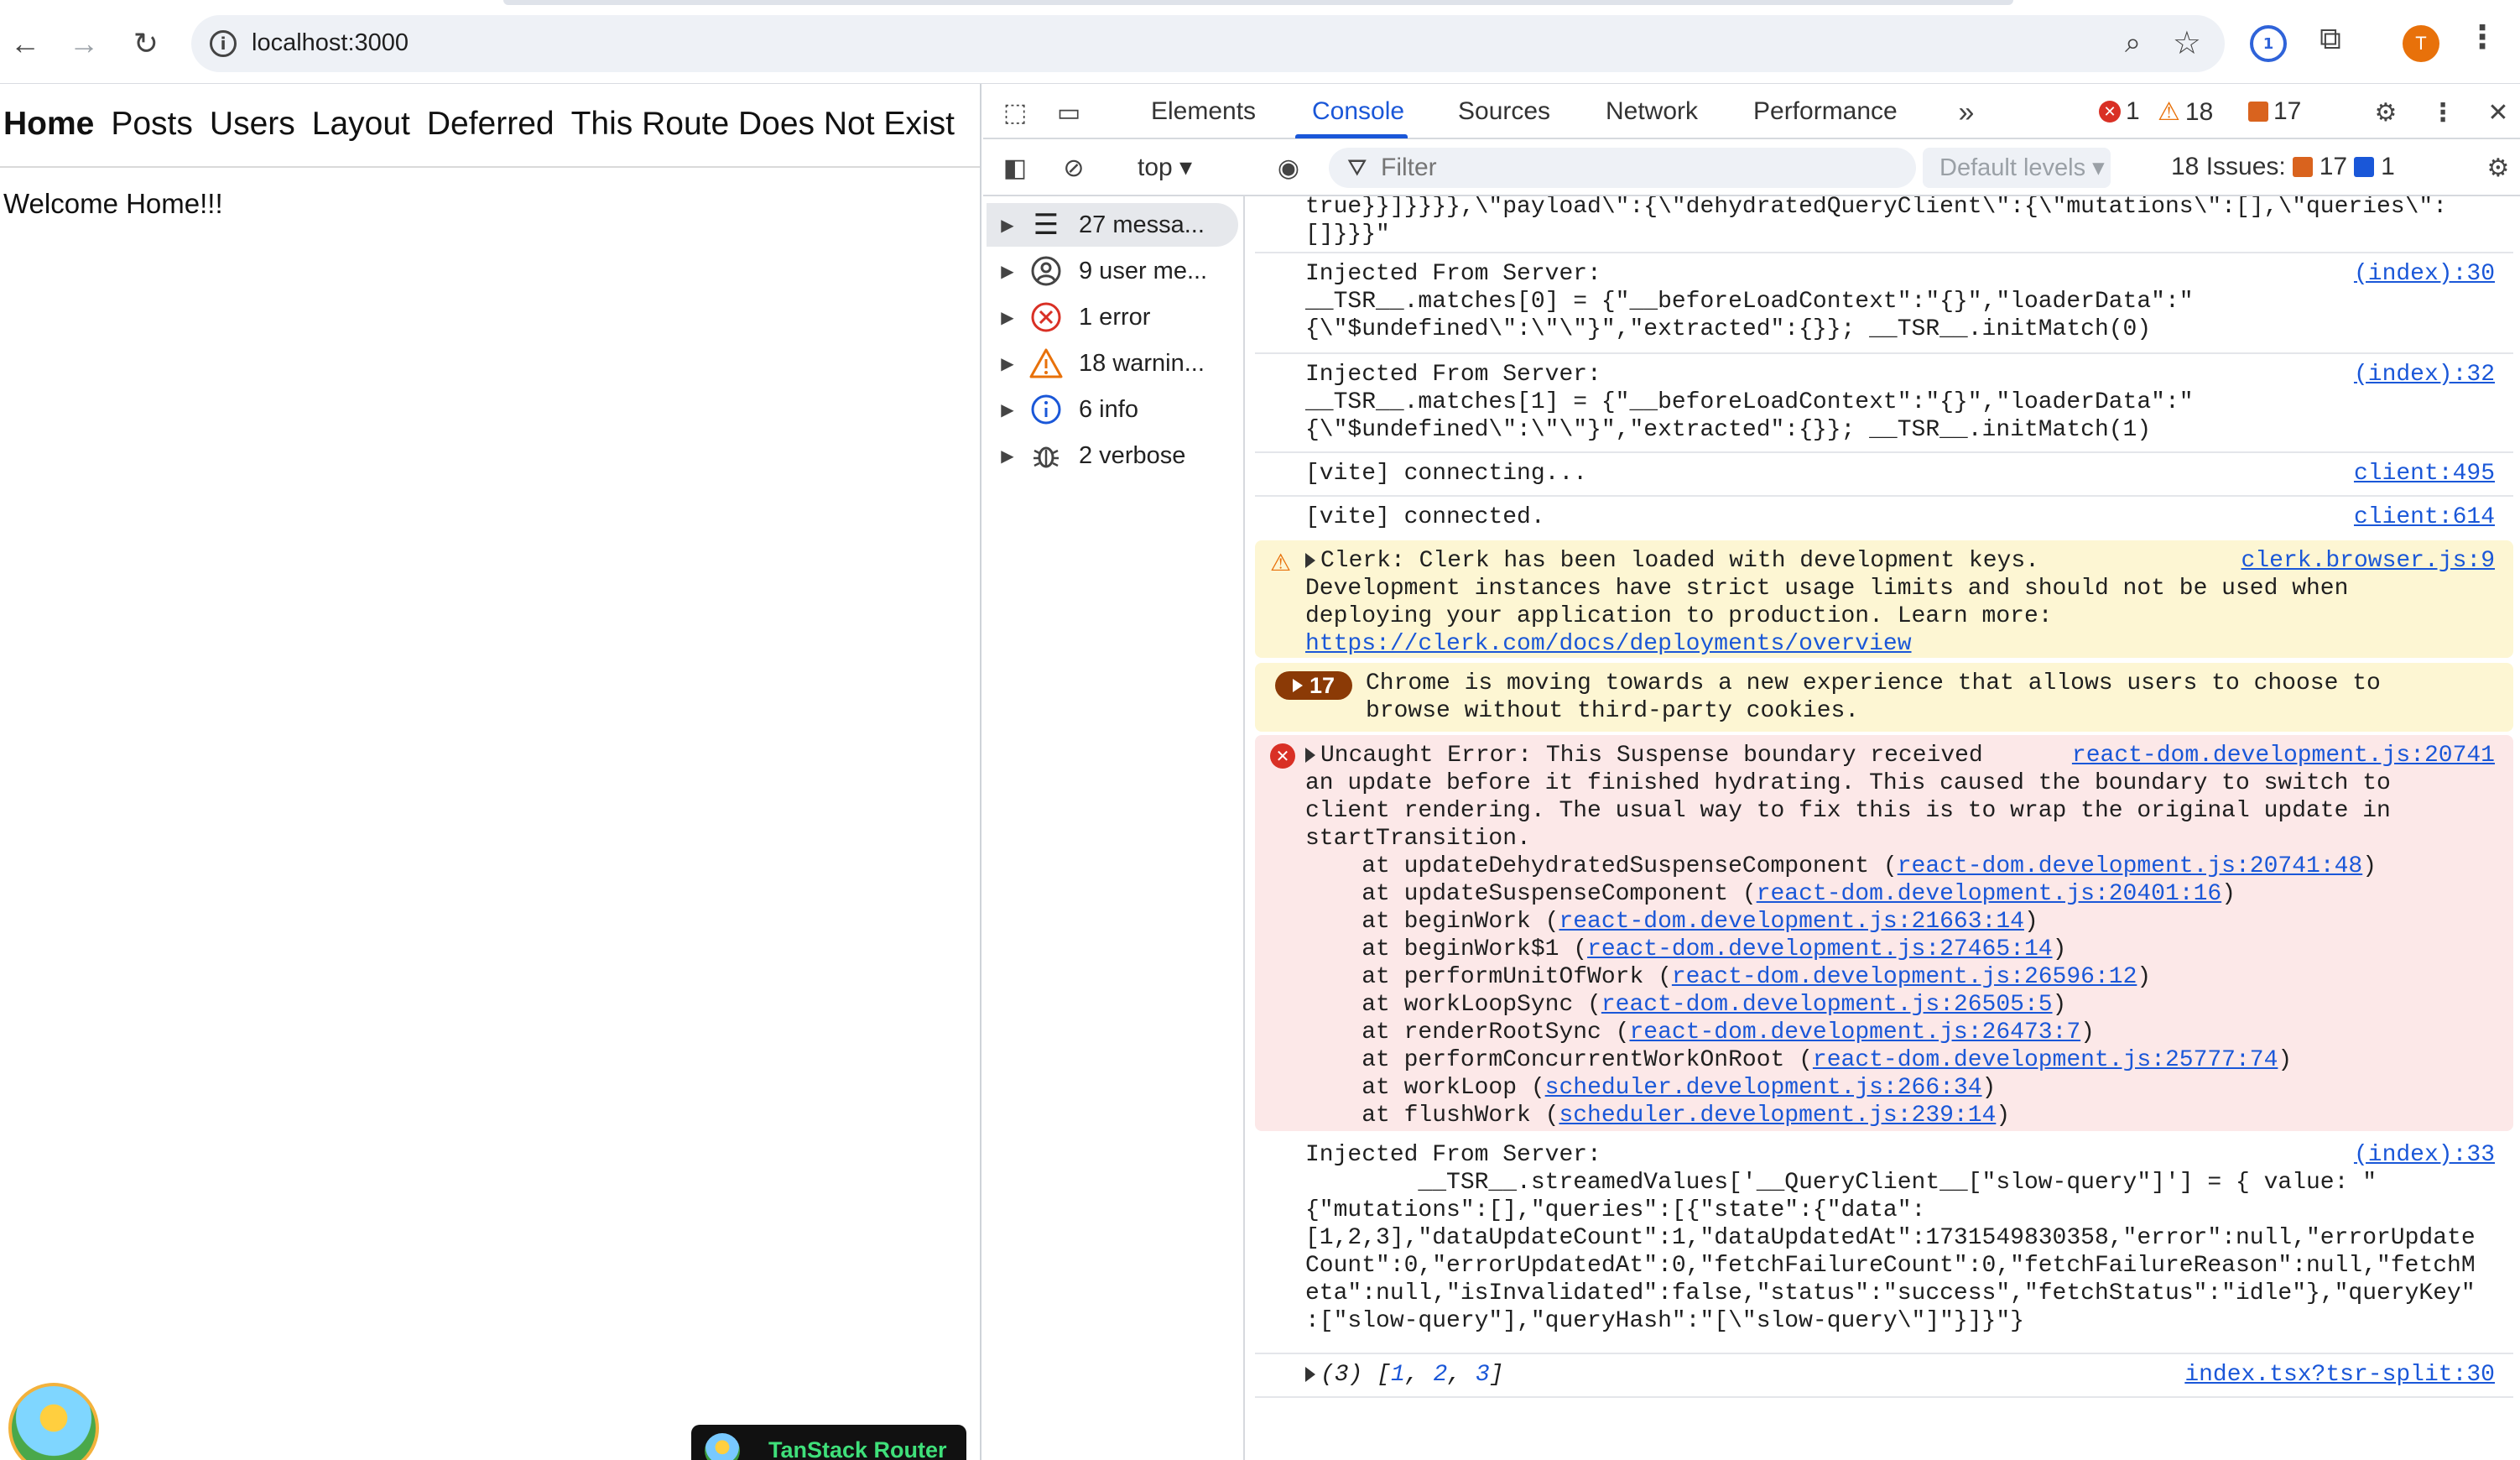 This screenshot has width=2520, height=1460. I want to click on source-link: (index):32, so click(2424, 374).